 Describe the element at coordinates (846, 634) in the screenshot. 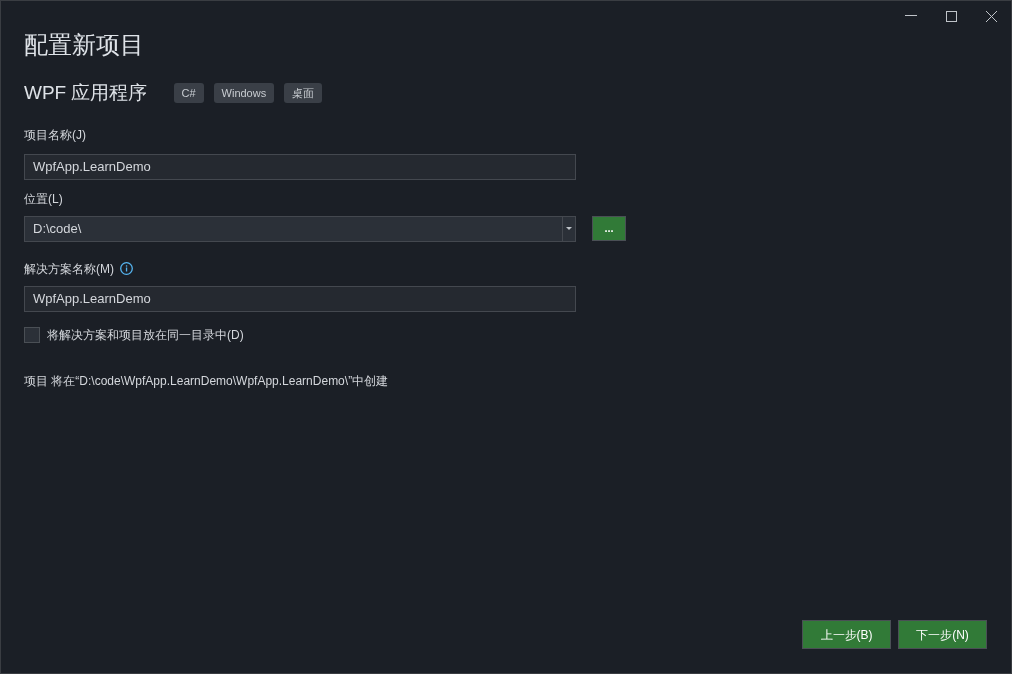

I see `back-button: 上一步(B)` at that location.